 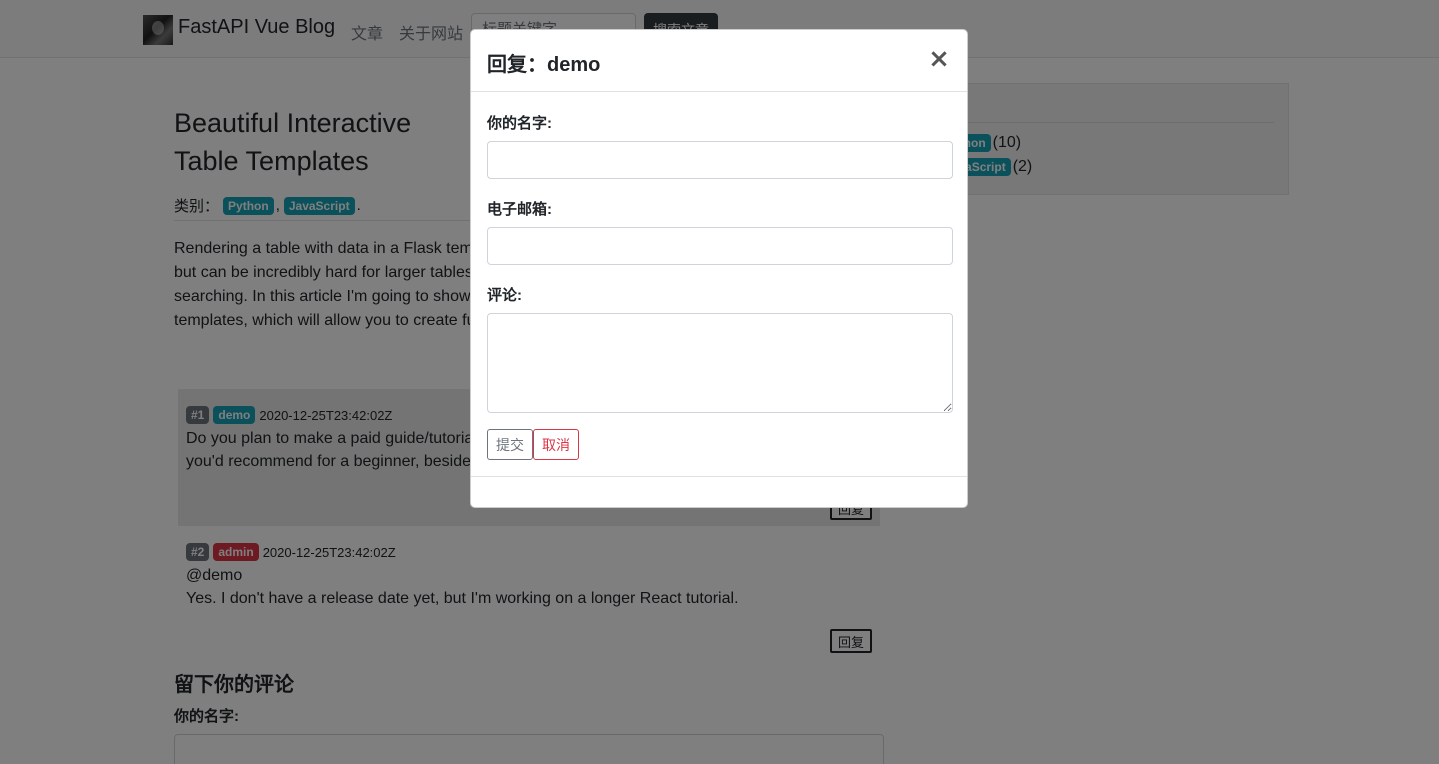 I want to click on name-label: 你的名字:, so click(x=519, y=123).